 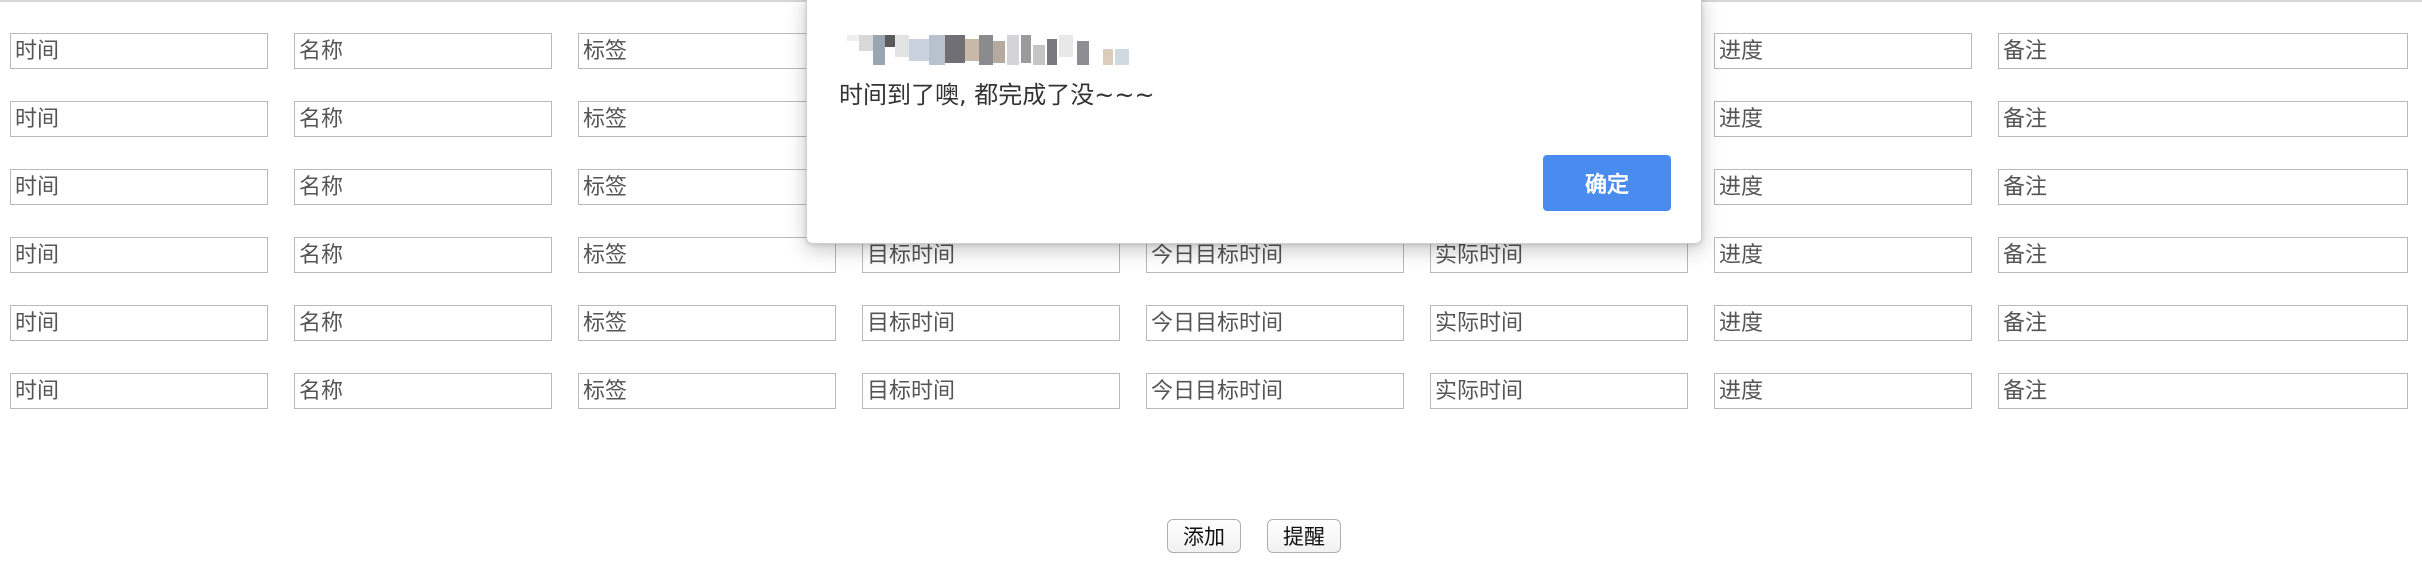 What do you see at coordinates (1204, 536) in the screenshot?
I see `add-button: 添加` at bounding box center [1204, 536].